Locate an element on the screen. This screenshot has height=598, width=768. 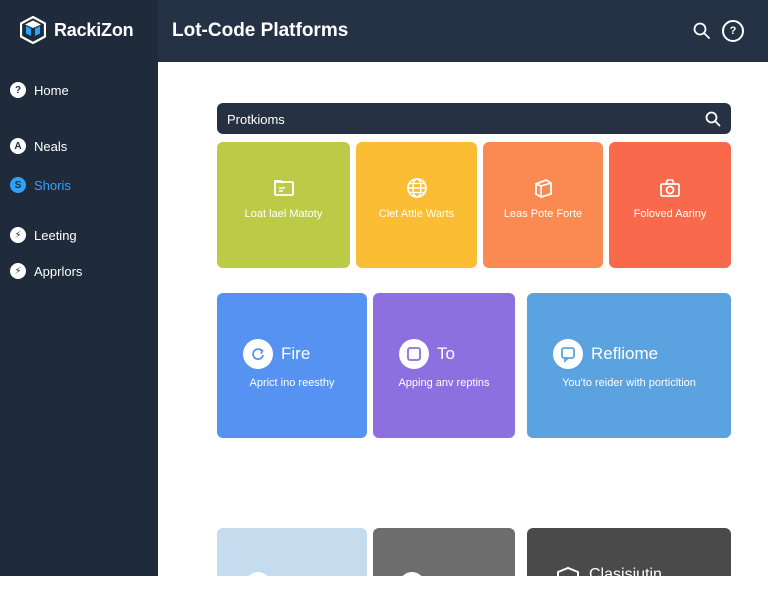
camera-icon is located at coordinates (670, 188).